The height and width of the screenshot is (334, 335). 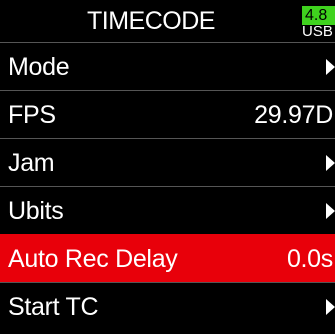 What do you see at coordinates (317, 31) in the screenshot?
I see `power-source-label: USB` at bounding box center [317, 31].